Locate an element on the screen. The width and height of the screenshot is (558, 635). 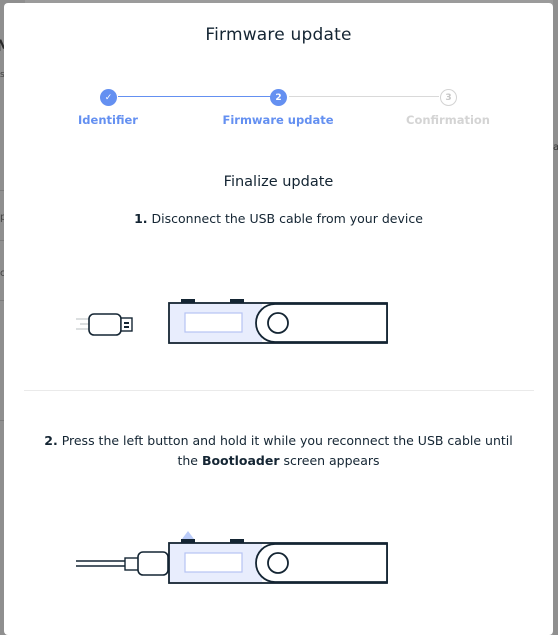
usb-cable-icon is located at coordinates (122, 563).